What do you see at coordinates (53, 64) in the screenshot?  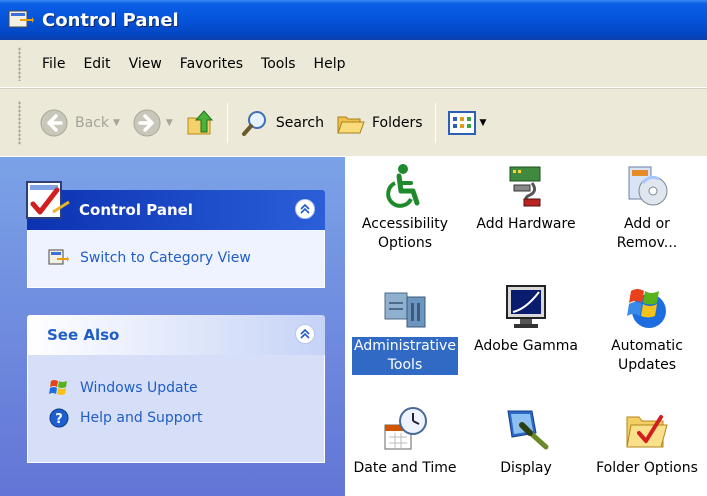 I see `menu-file: File` at bounding box center [53, 64].